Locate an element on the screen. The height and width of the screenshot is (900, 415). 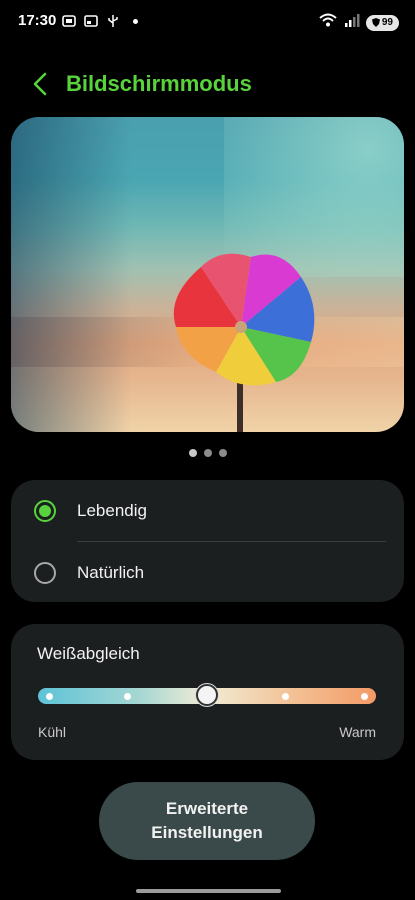
white-balance-low-label: Kühl is located at coordinates (52, 732).